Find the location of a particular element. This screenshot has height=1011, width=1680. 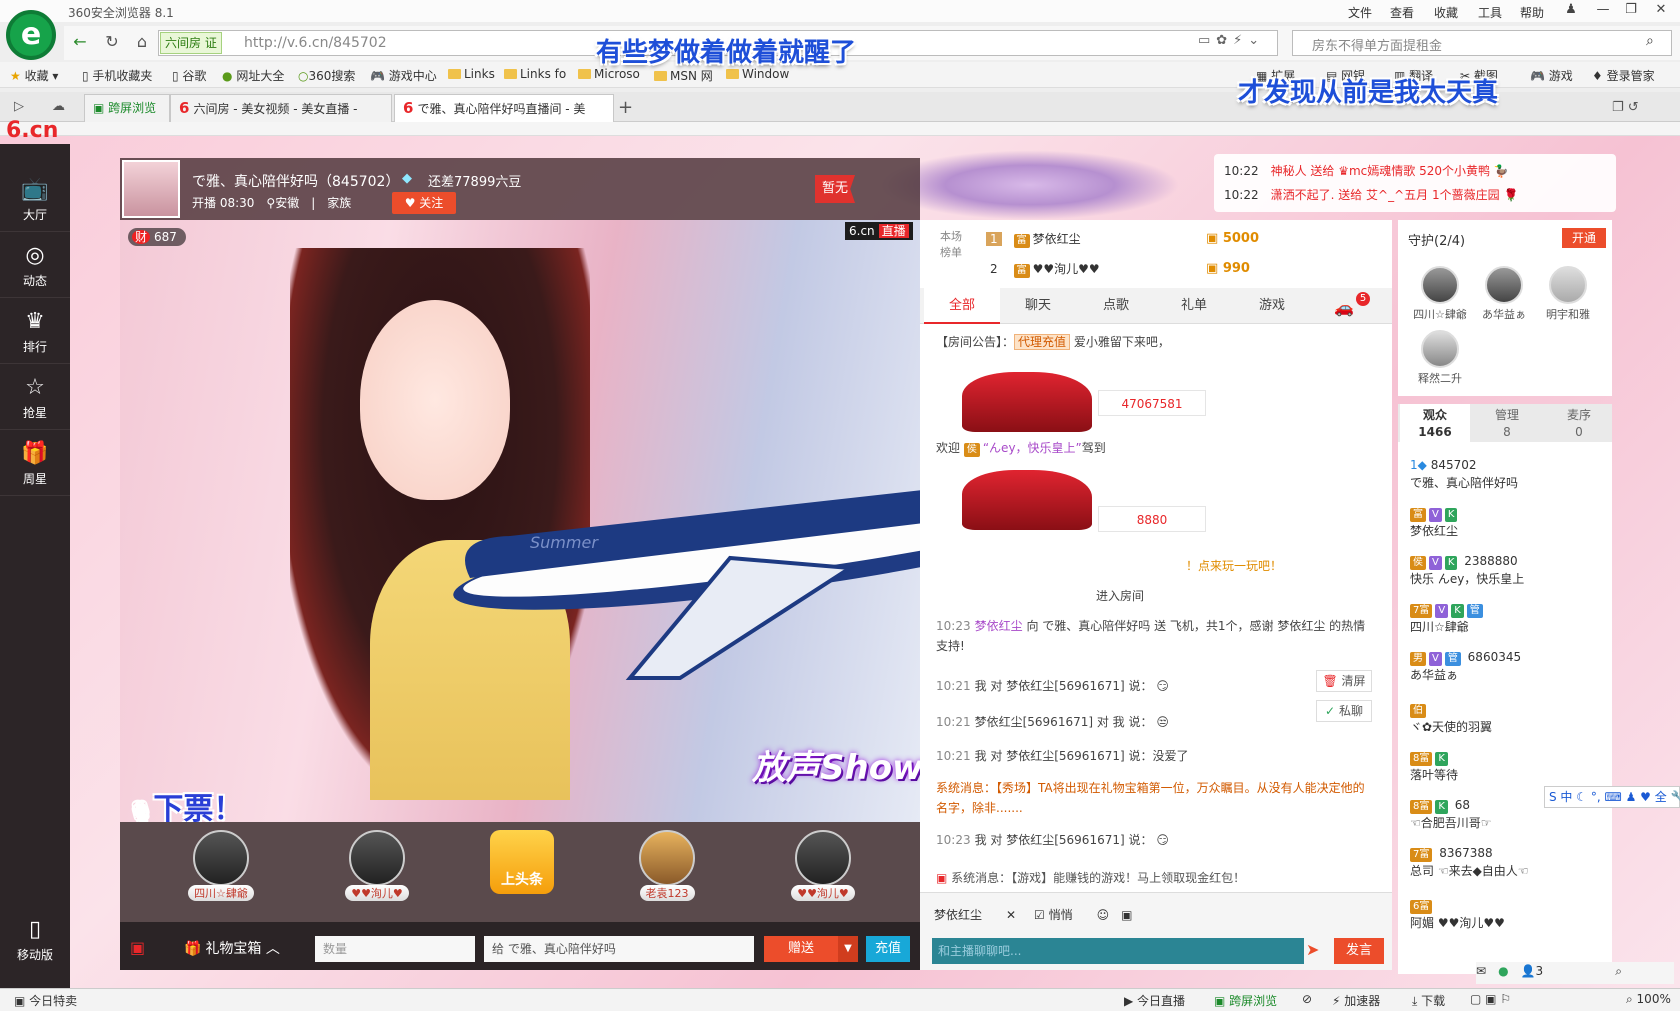

guard-member: あ华益ぁ is located at coordinates (1504, 294).